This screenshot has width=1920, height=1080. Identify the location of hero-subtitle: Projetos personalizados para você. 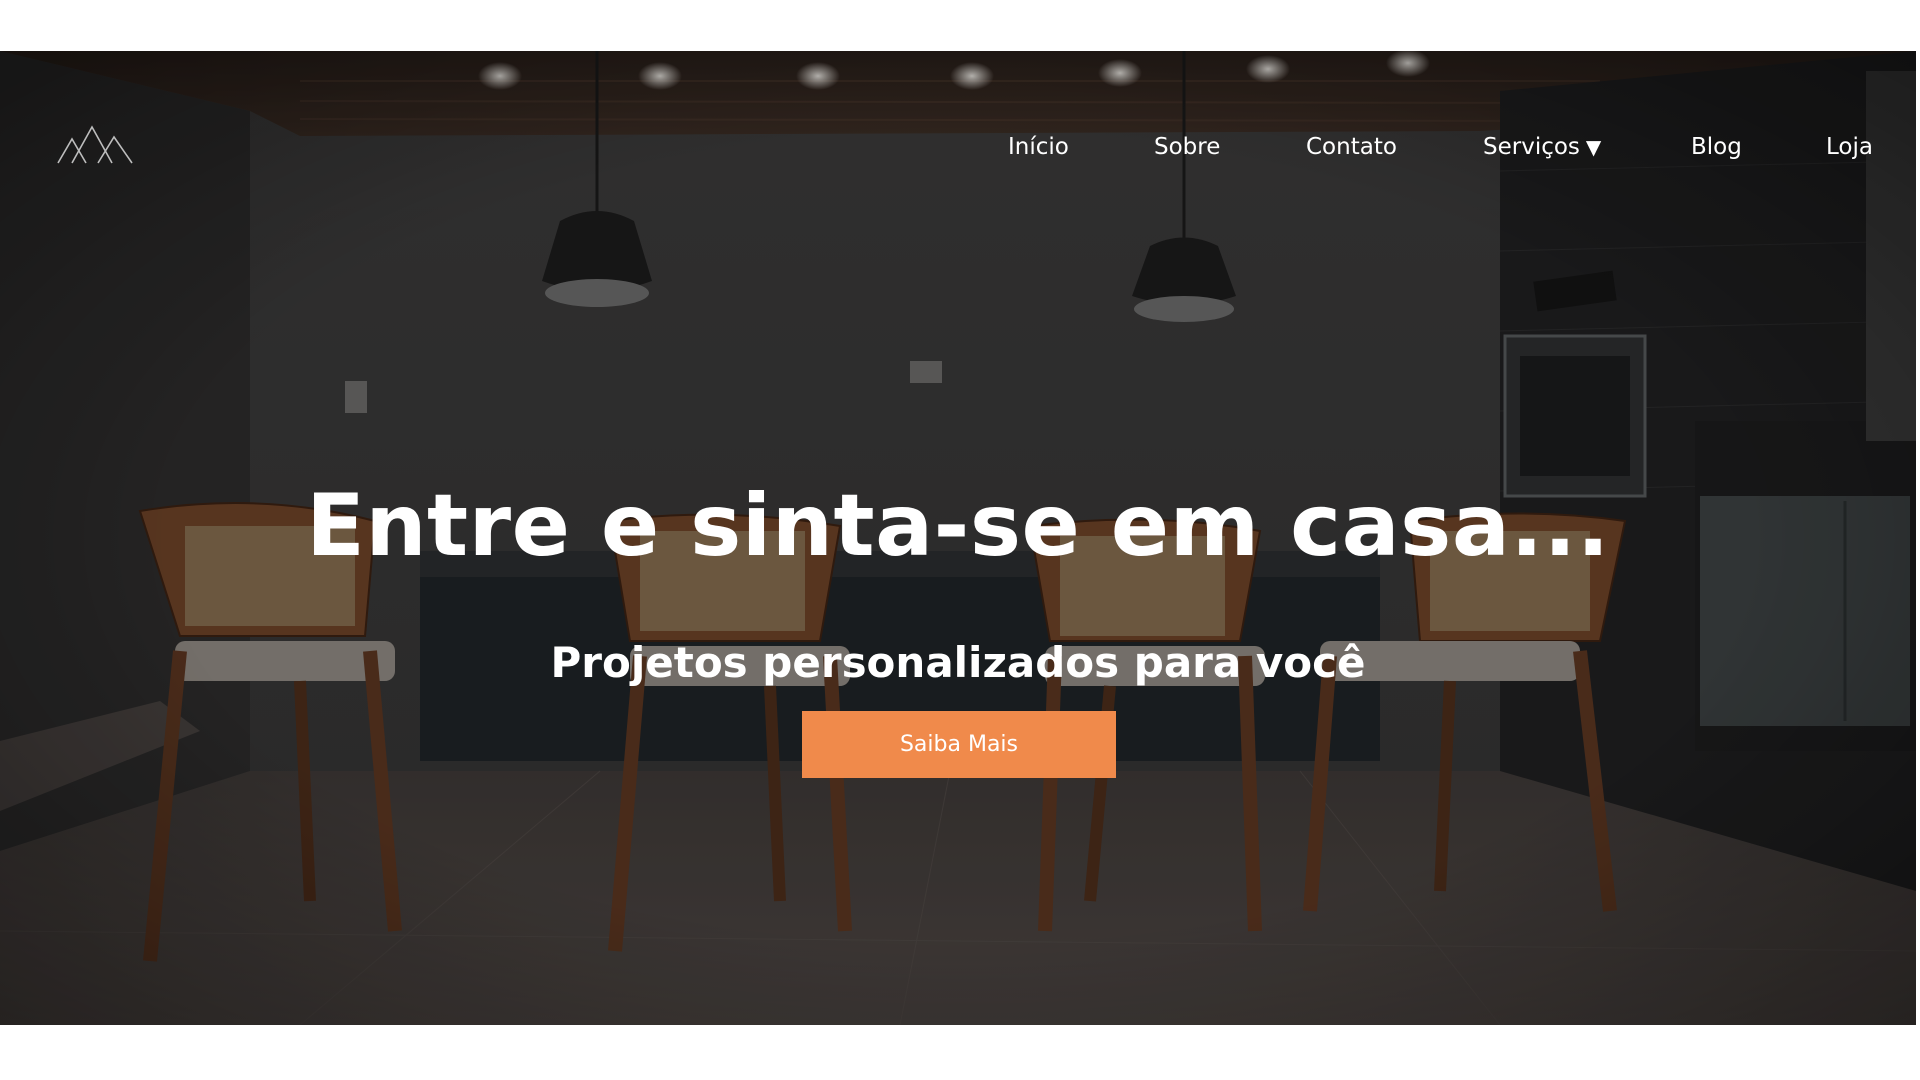
(958, 662).